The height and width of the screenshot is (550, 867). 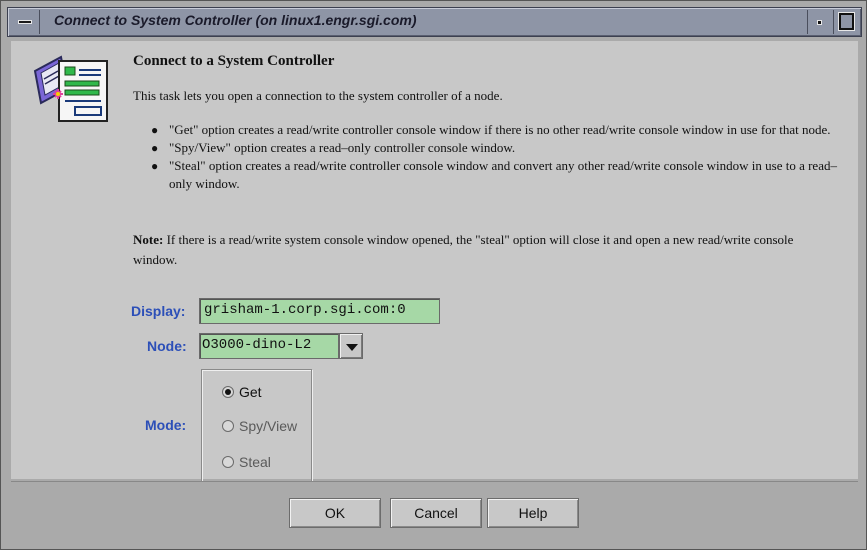 I want to click on window-menu-icon, so click(x=25, y=22).